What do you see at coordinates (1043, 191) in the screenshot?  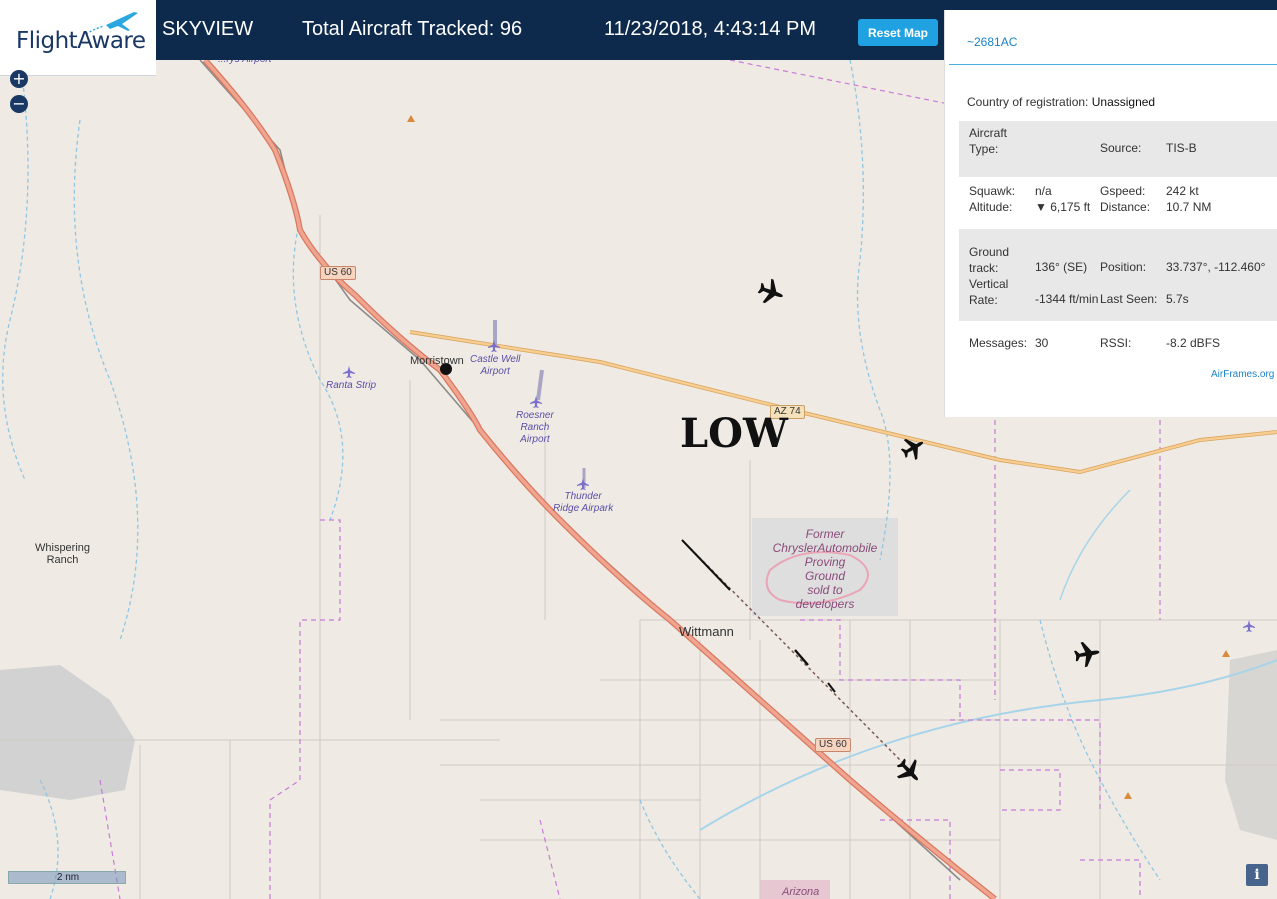 I see `squawk-value: n/a` at bounding box center [1043, 191].